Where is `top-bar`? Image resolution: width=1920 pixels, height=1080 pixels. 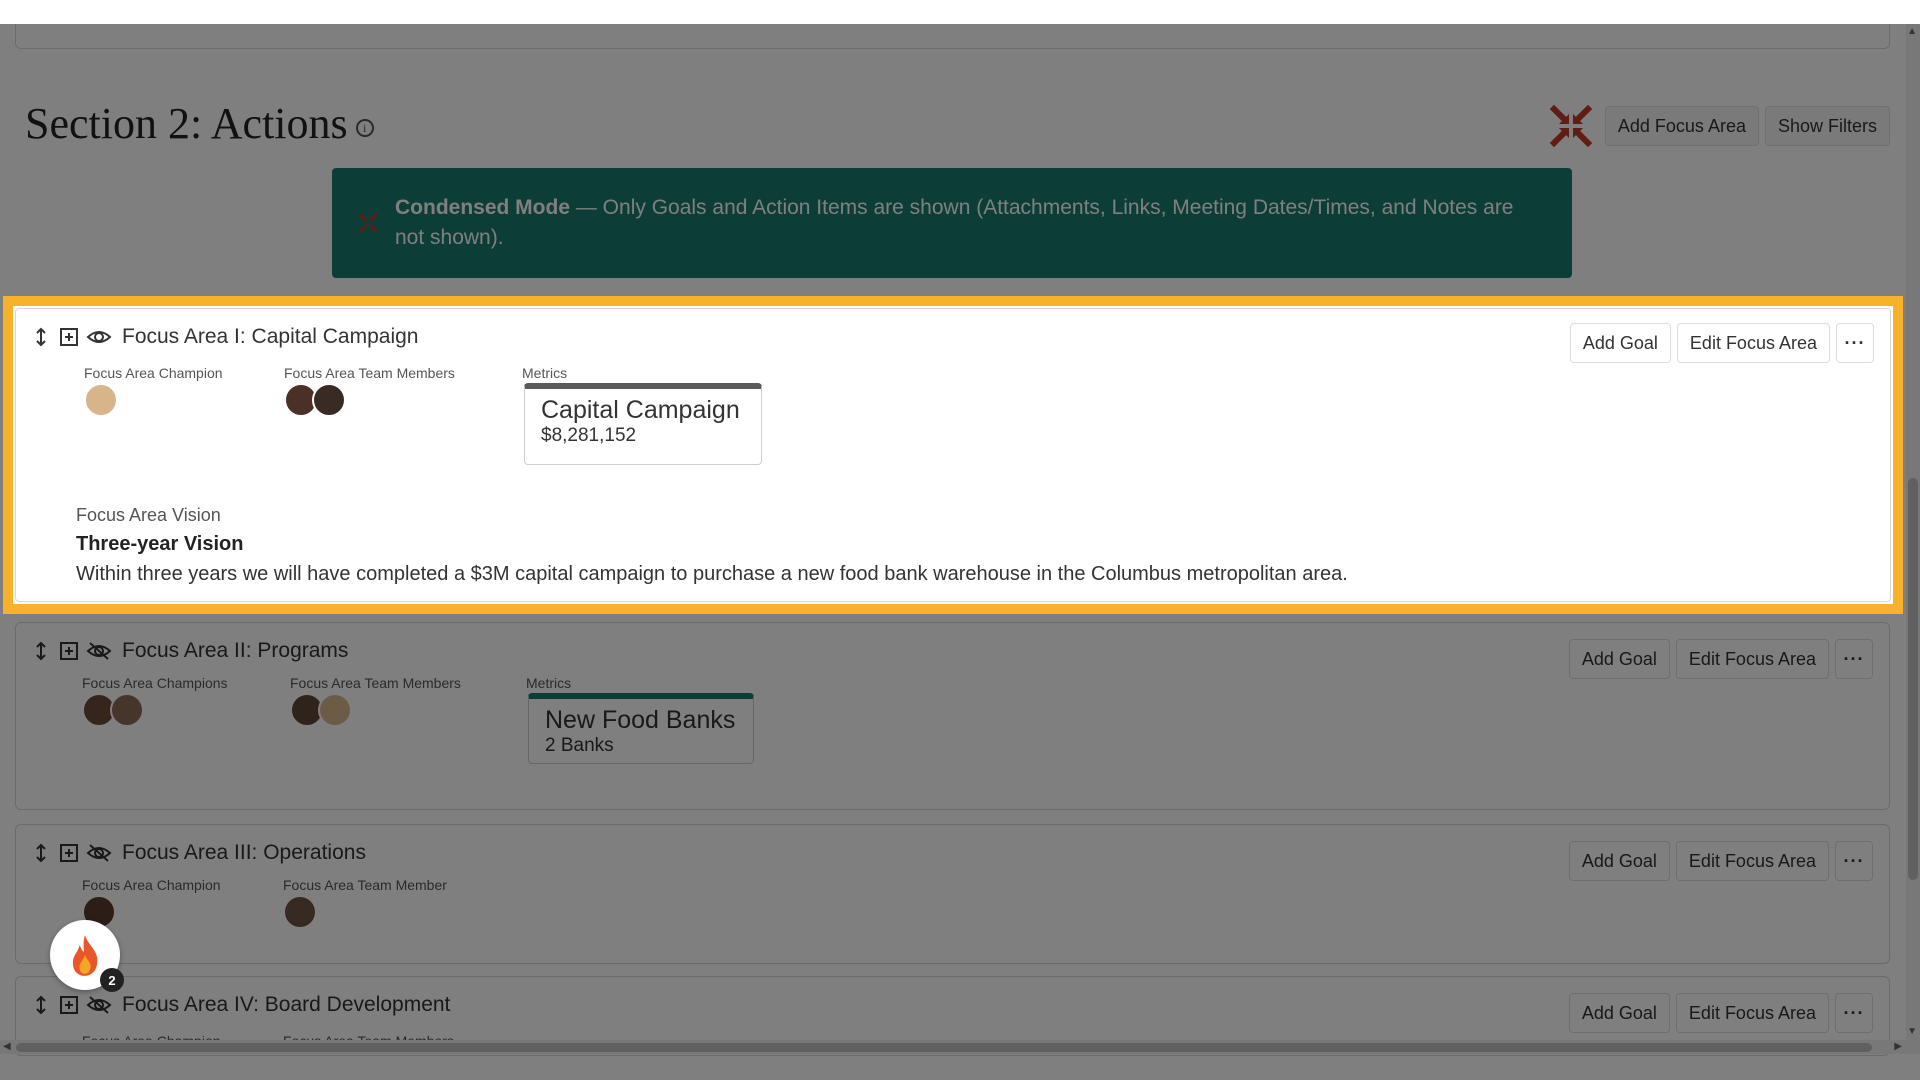
top-bar is located at coordinates (960, 12).